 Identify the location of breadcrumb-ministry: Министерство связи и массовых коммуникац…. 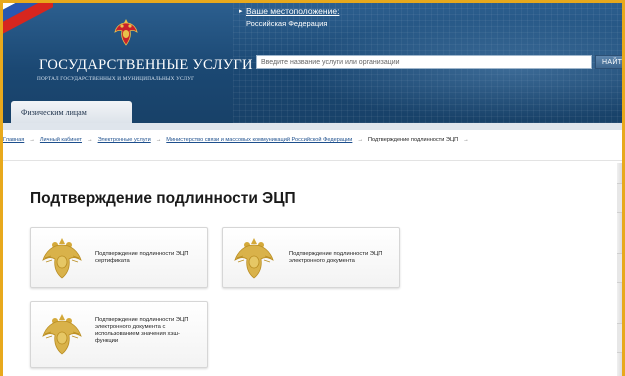
(259, 140).